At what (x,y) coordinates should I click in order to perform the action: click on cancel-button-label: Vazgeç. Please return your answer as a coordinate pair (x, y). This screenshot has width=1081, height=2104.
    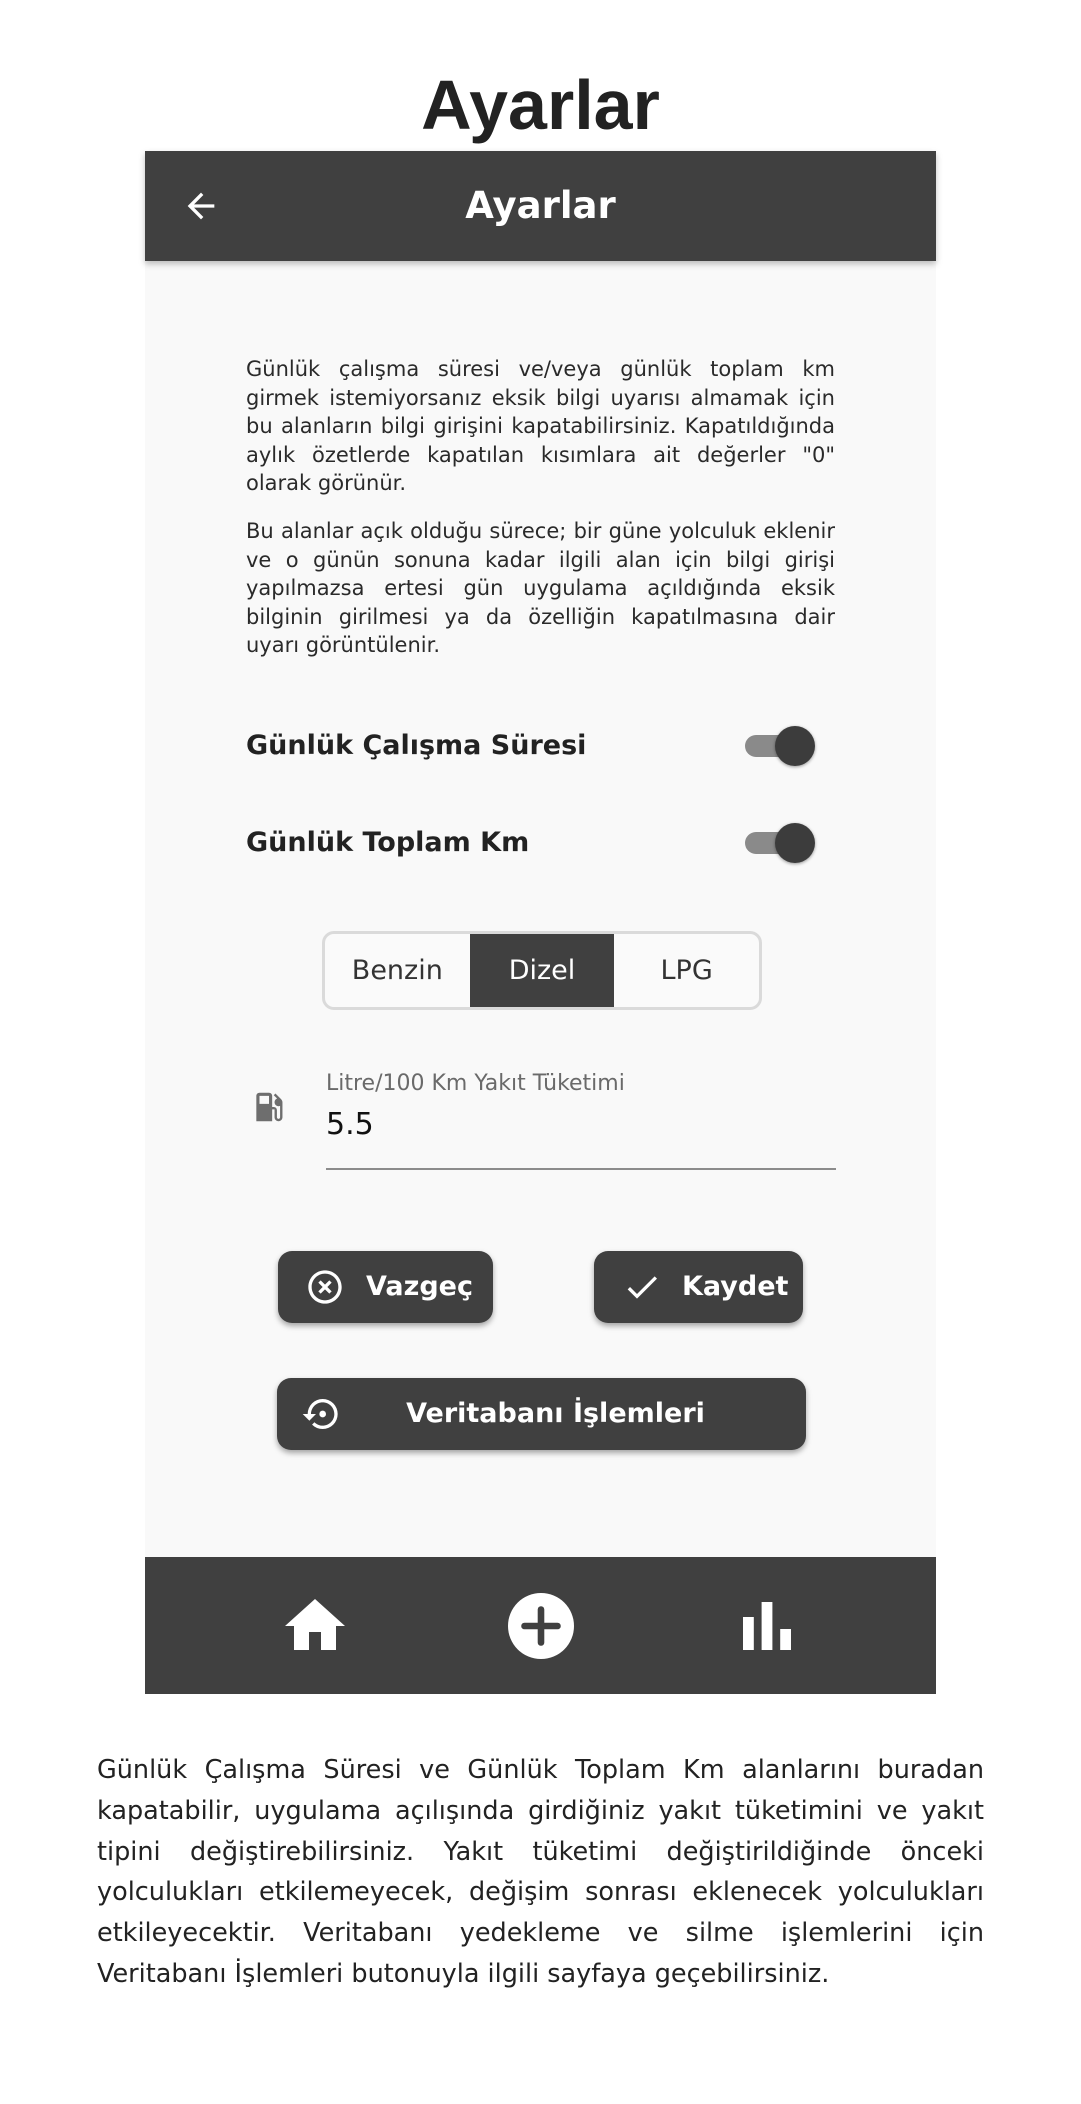
    Looking at the image, I should click on (419, 1286).